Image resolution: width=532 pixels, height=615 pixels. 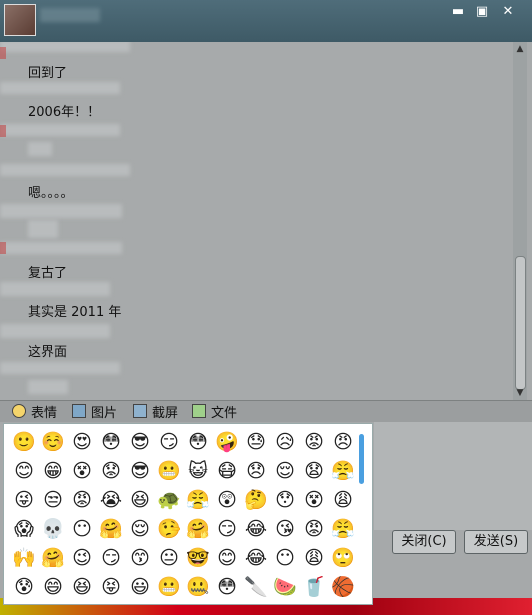 What do you see at coordinates (82, 442) in the screenshot?
I see `emoji-option: 😍` at bounding box center [82, 442].